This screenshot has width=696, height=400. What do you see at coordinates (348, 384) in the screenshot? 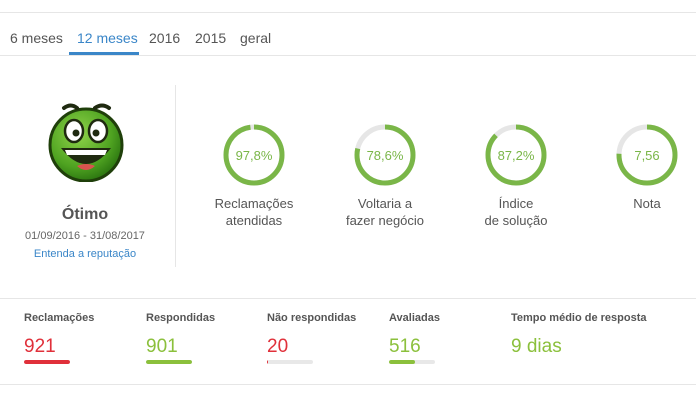
I see `bottom-divider` at bounding box center [348, 384].